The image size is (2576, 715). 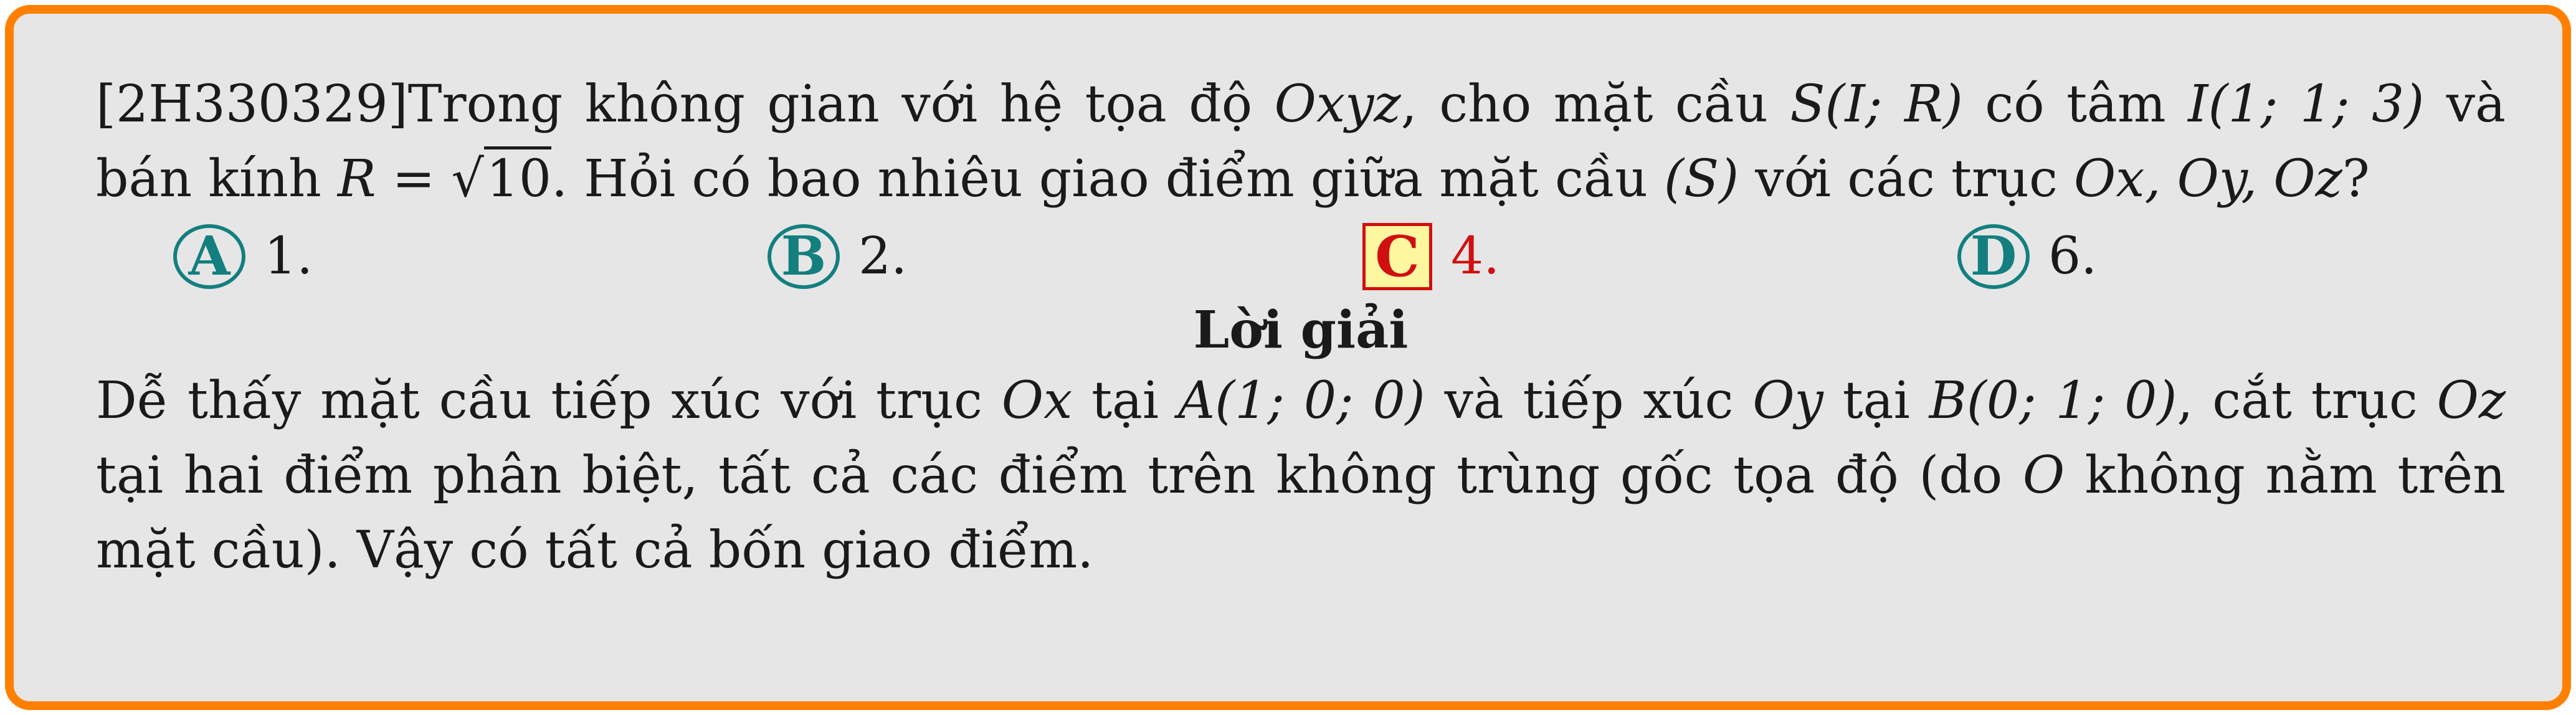 What do you see at coordinates (501, 177) in the screenshot?
I see `sqrt-expression: √10` at bounding box center [501, 177].